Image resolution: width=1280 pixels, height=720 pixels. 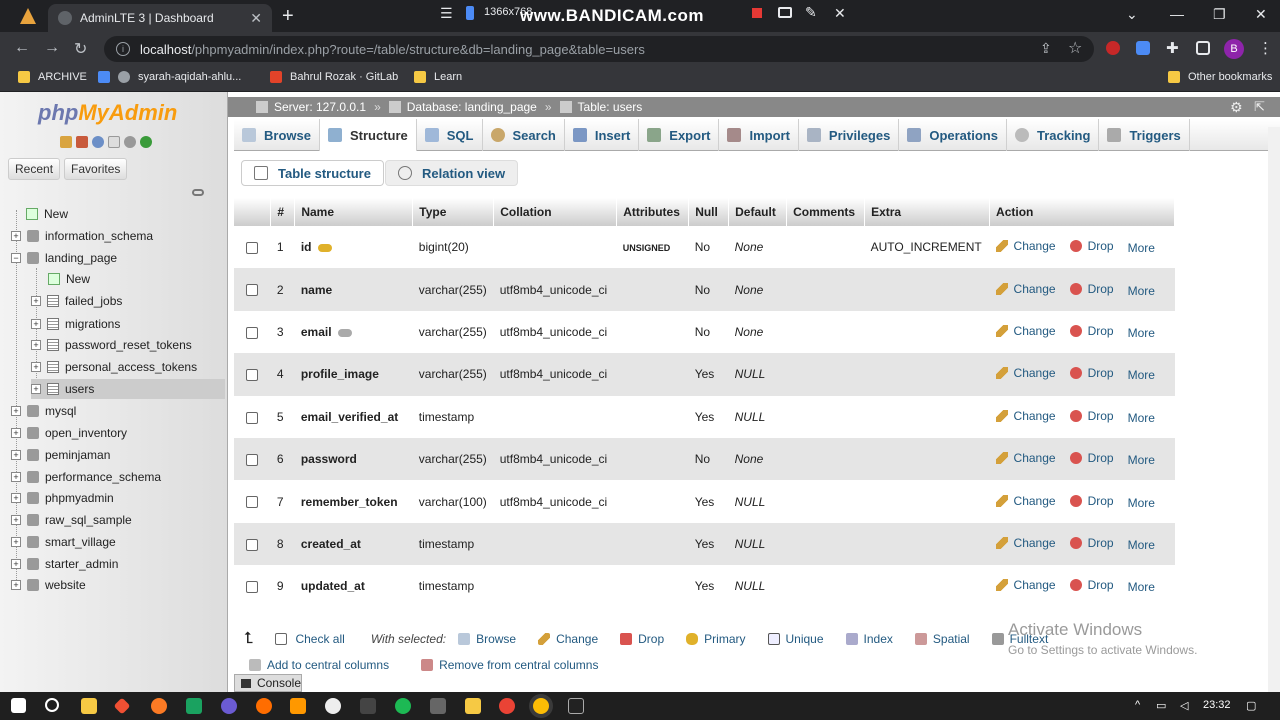 I want to click on new-tab-button: +, so click(x=288, y=16).